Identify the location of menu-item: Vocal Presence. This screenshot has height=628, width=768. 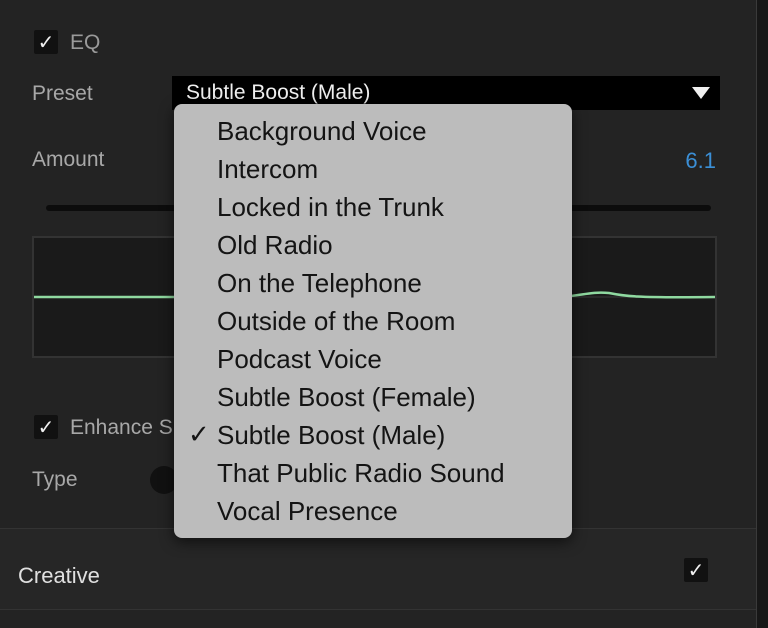
(373, 511).